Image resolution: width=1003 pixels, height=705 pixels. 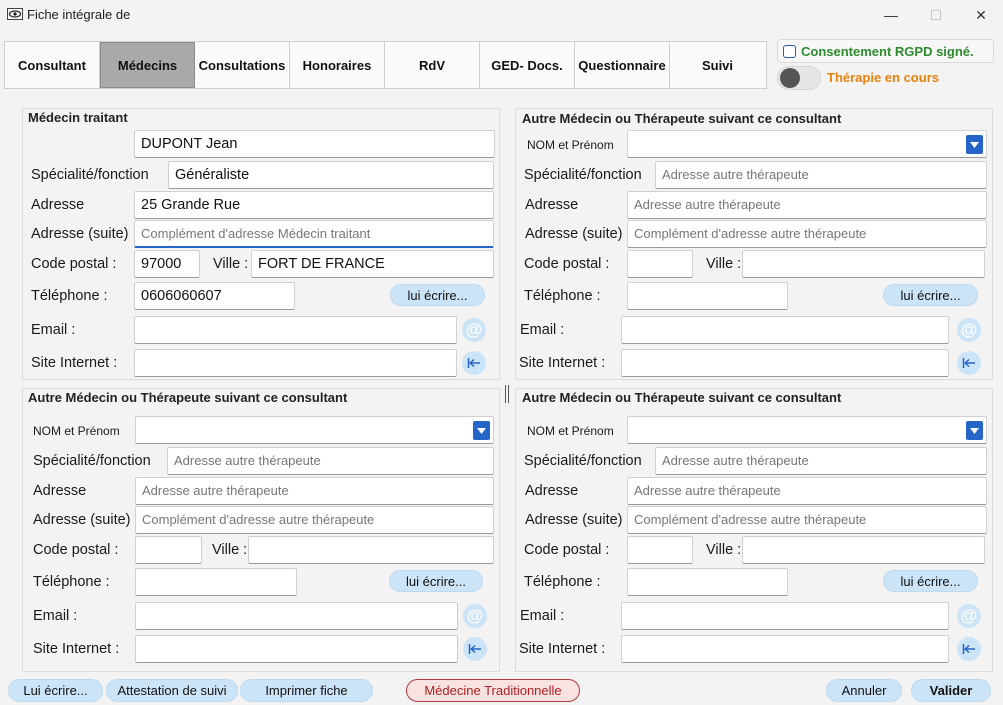 What do you see at coordinates (562, 582) in the screenshot?
I see `phone-label-3: Téléphone :` at bounding box center [562, 582].